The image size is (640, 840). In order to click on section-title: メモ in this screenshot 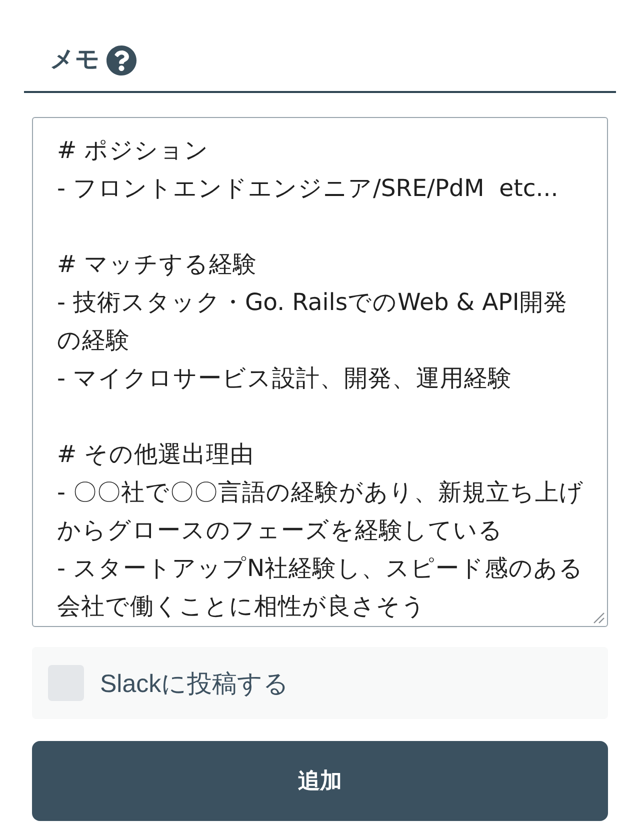, I will do `click(75, 60)`.